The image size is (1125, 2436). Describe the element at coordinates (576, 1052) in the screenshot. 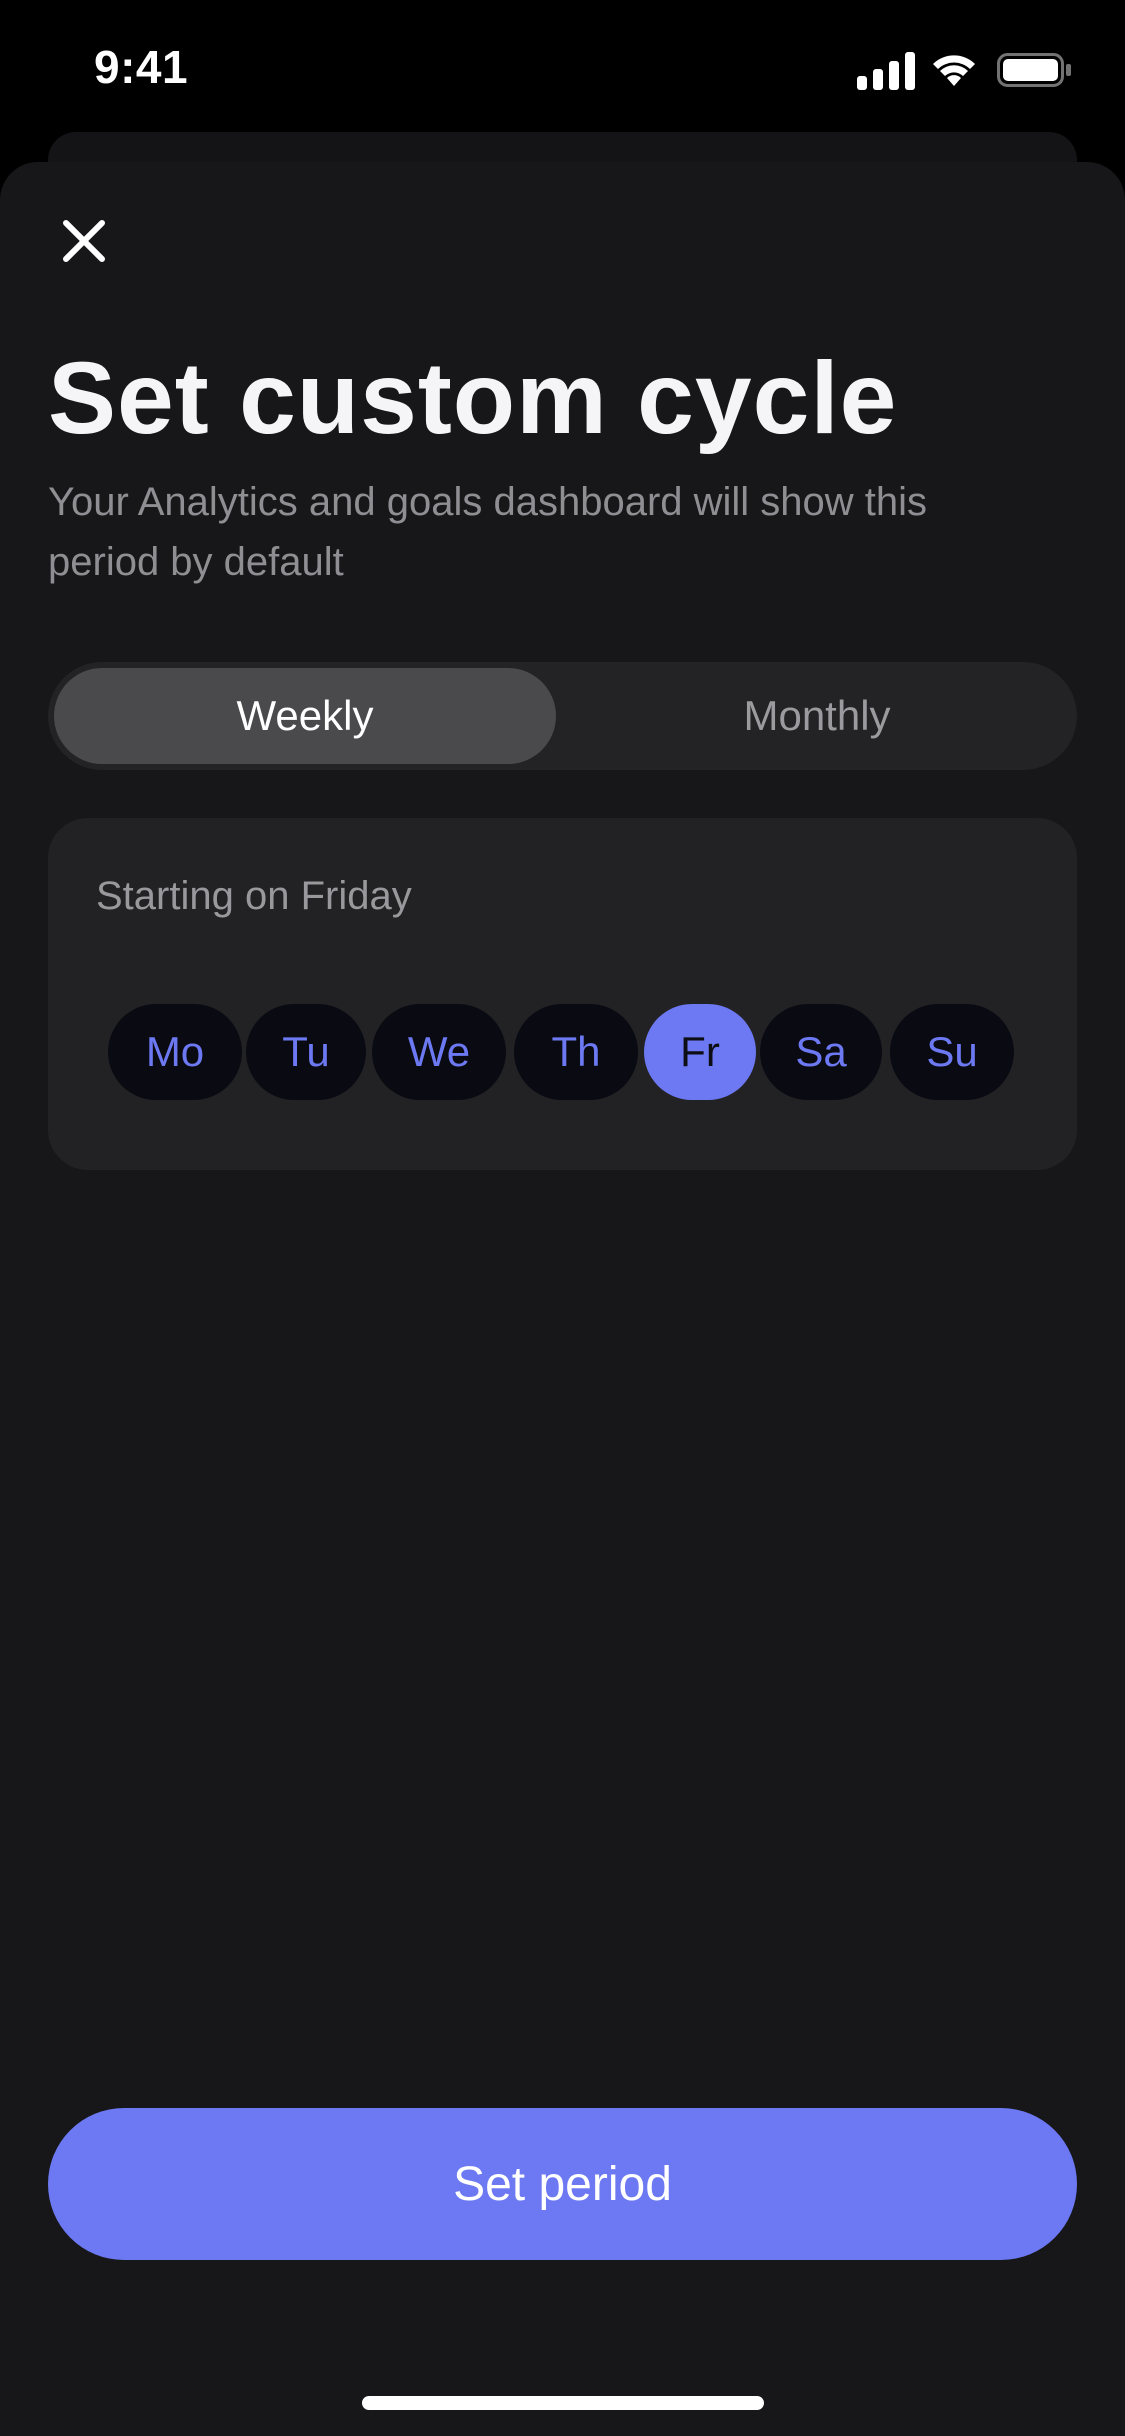

I see `day-option-thursday: Th` at that location.